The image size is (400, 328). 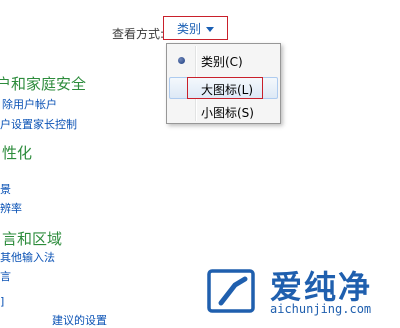 What do you see at coordinates (231, 291) in the screenshot?
I see `watermark-logo-icon` at bounding box center [231, 291].